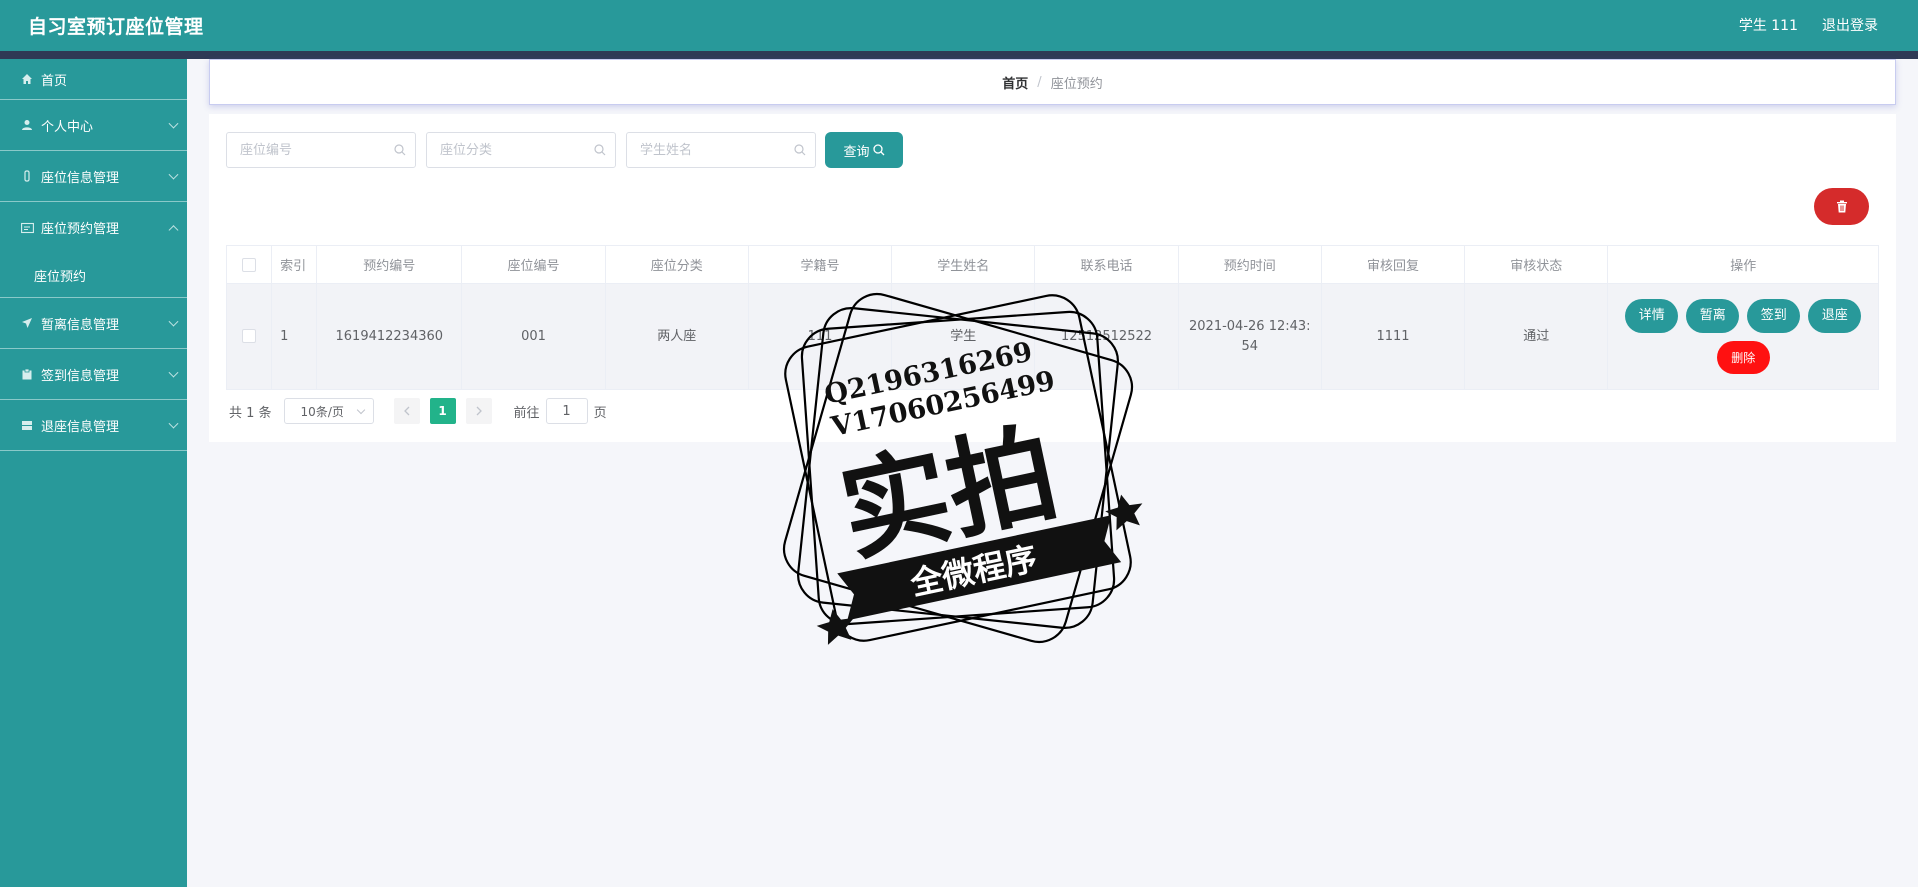  Describe the element at coordinates (1743, 357) in the screenshot. I see `delete-button: 删除` at that location.